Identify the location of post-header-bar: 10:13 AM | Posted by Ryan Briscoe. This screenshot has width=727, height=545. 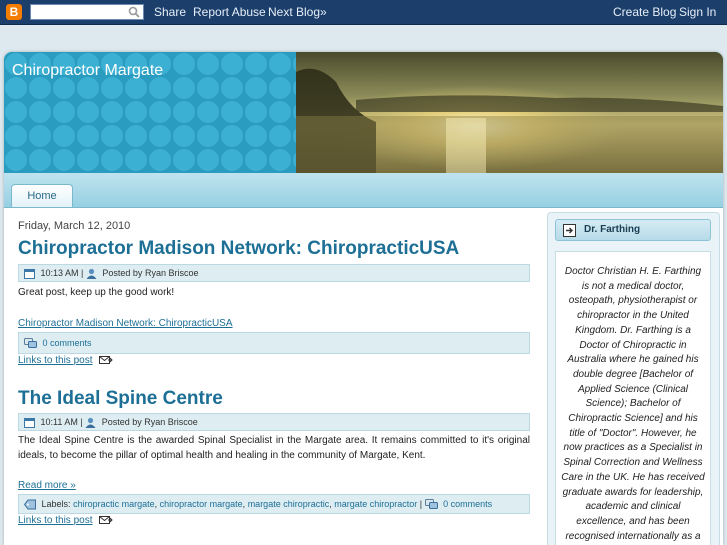
(274, 273).